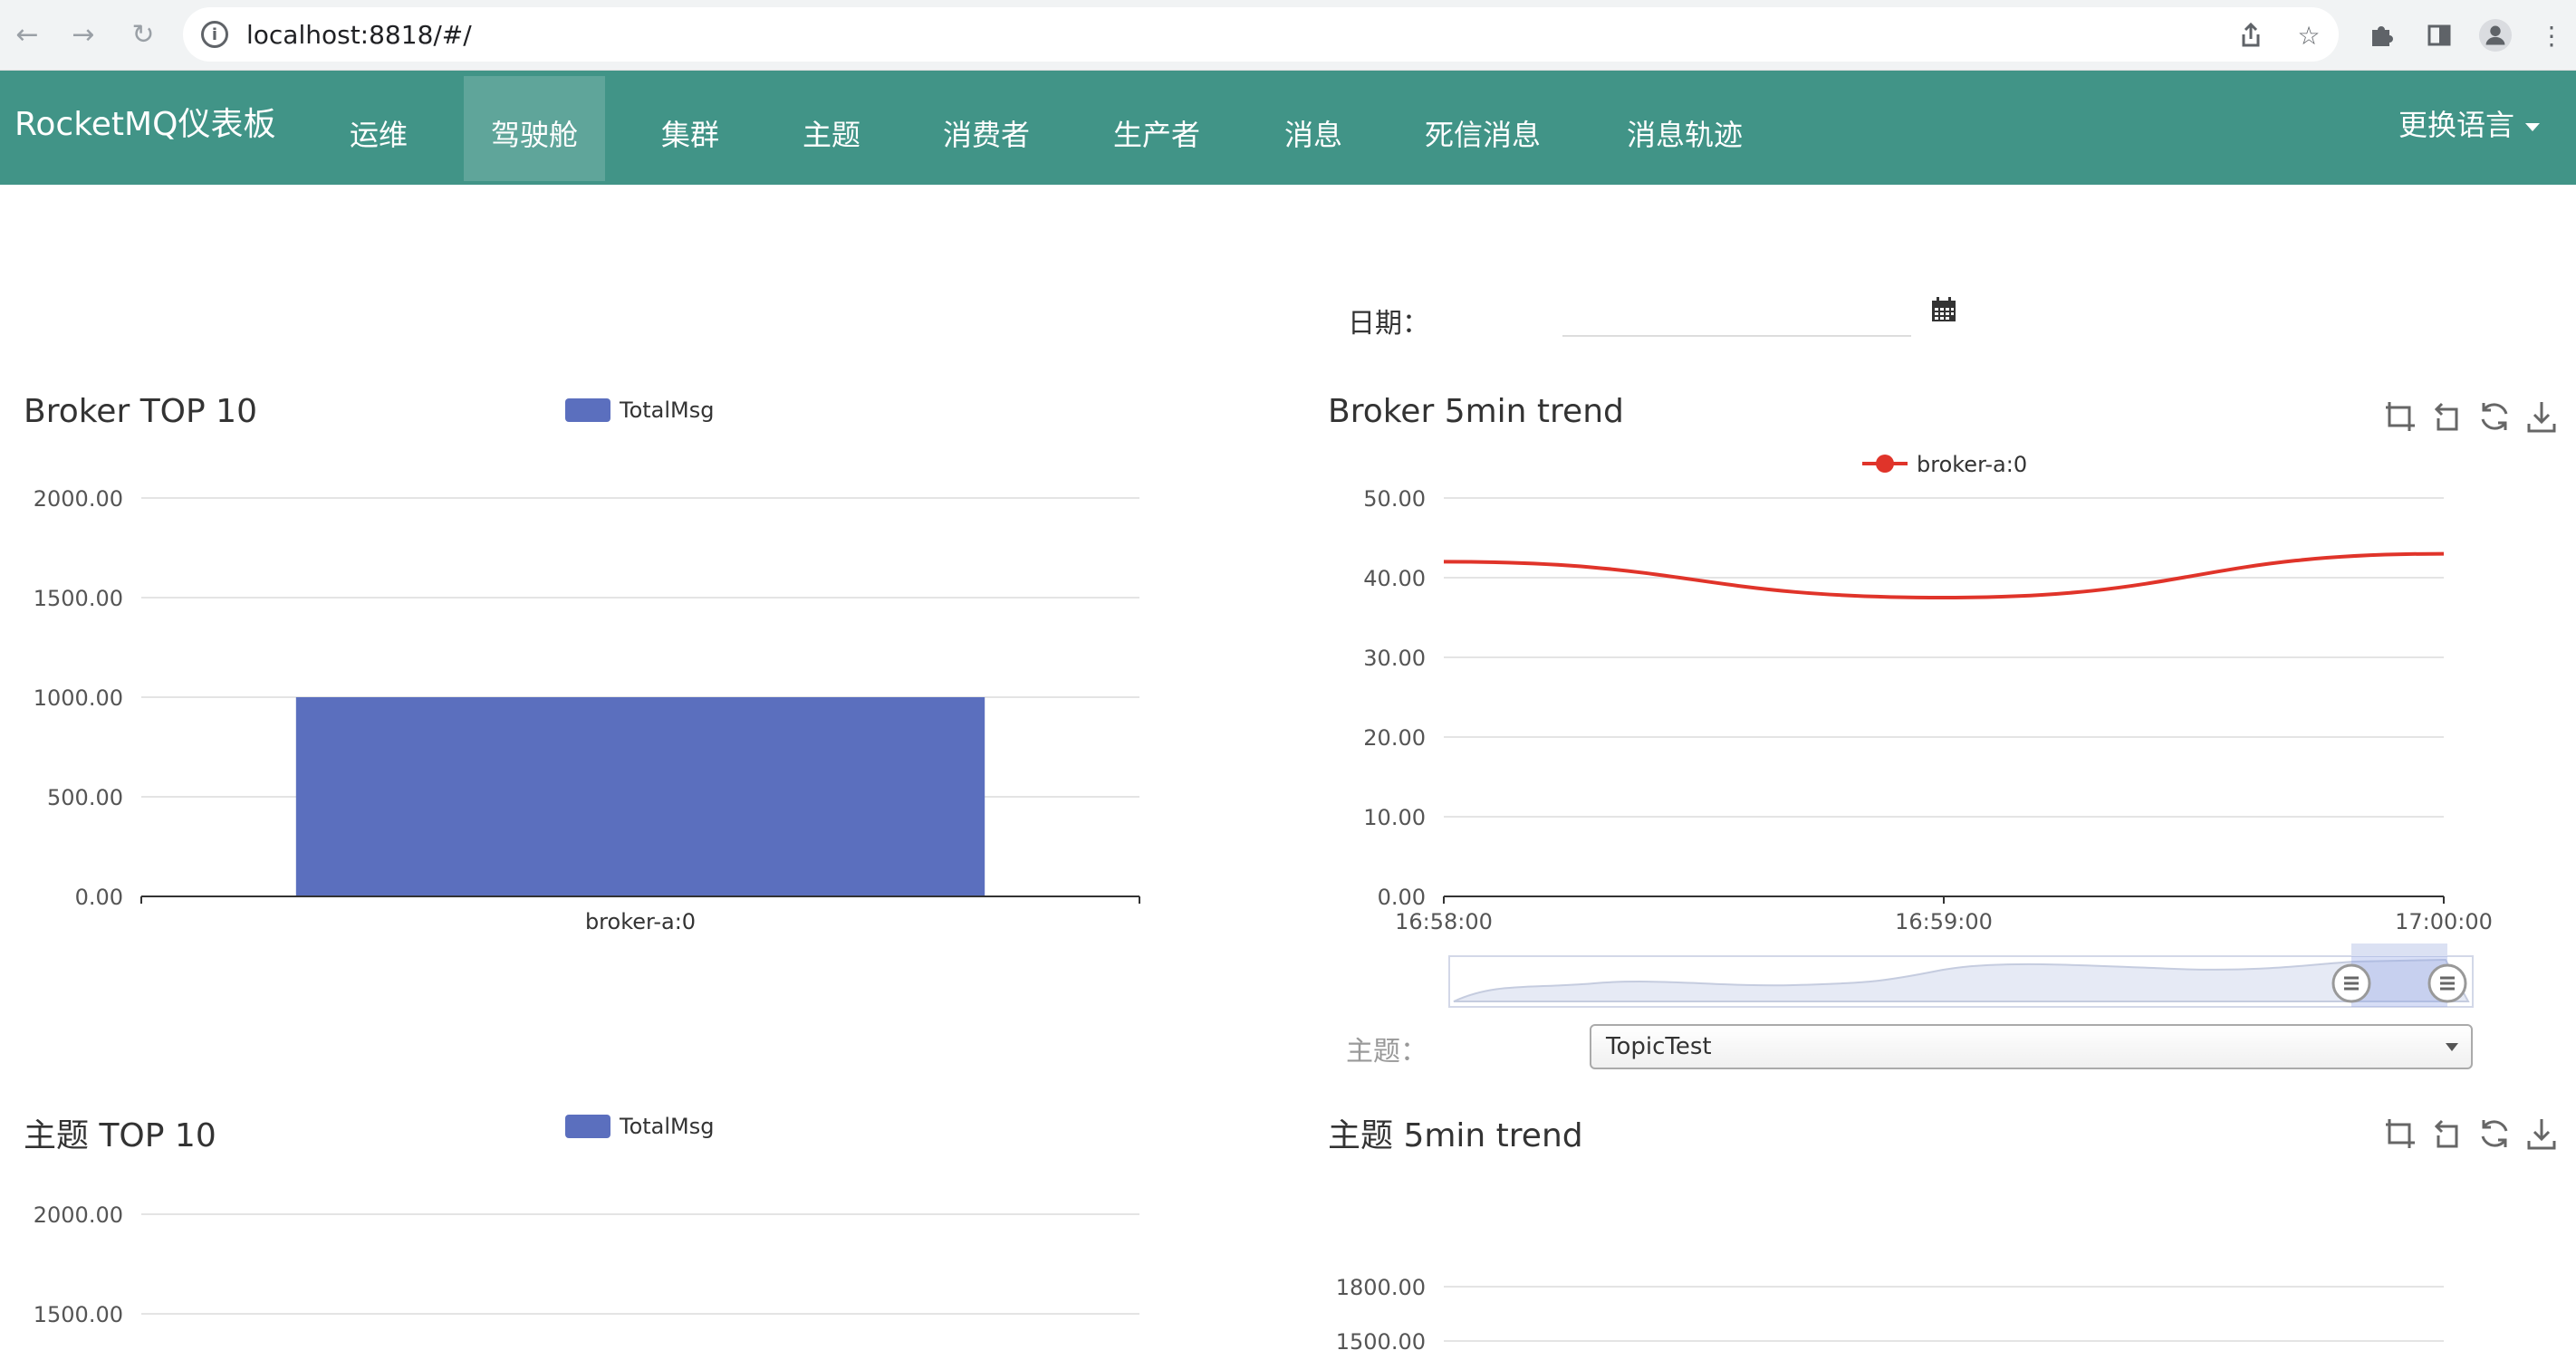 Image resolution: width=2576 pixels, height=1360 pixels. I want to click on topic-top-ytick-label: 2000.00, so click(78, 1215).